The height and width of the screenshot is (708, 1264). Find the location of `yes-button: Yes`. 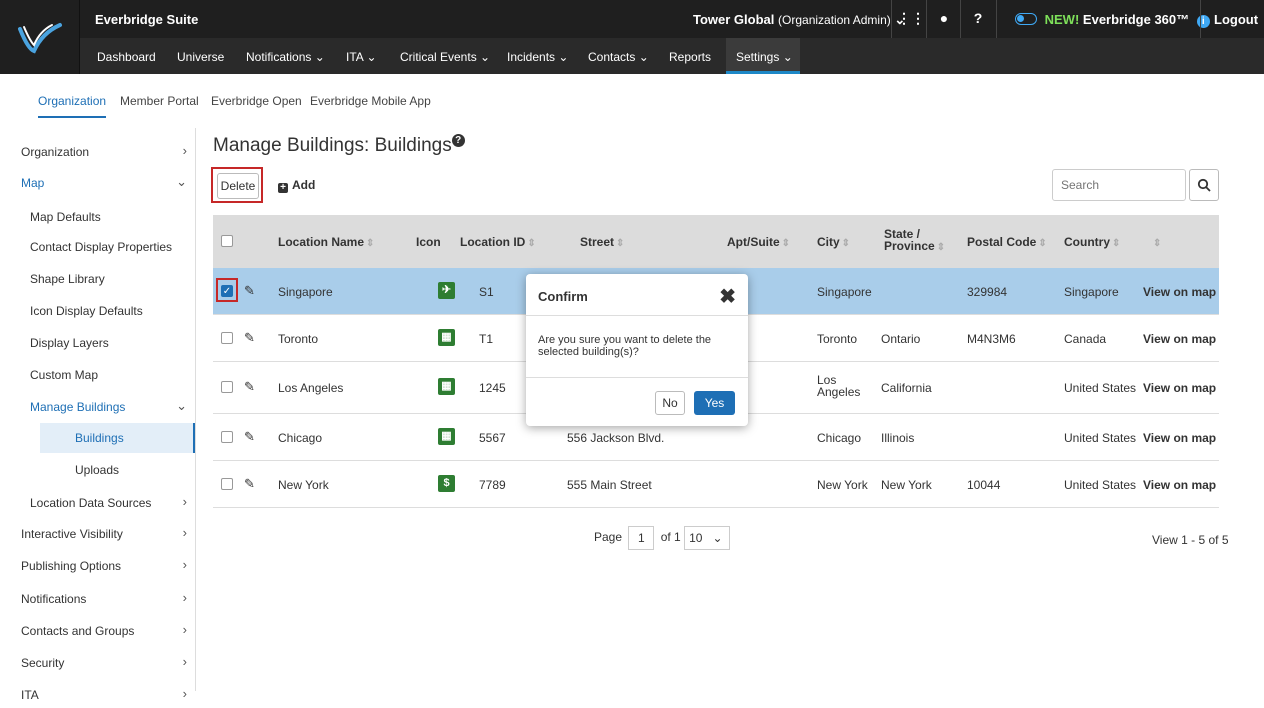

yes-button: Yes is located at coordinates (714, 403).